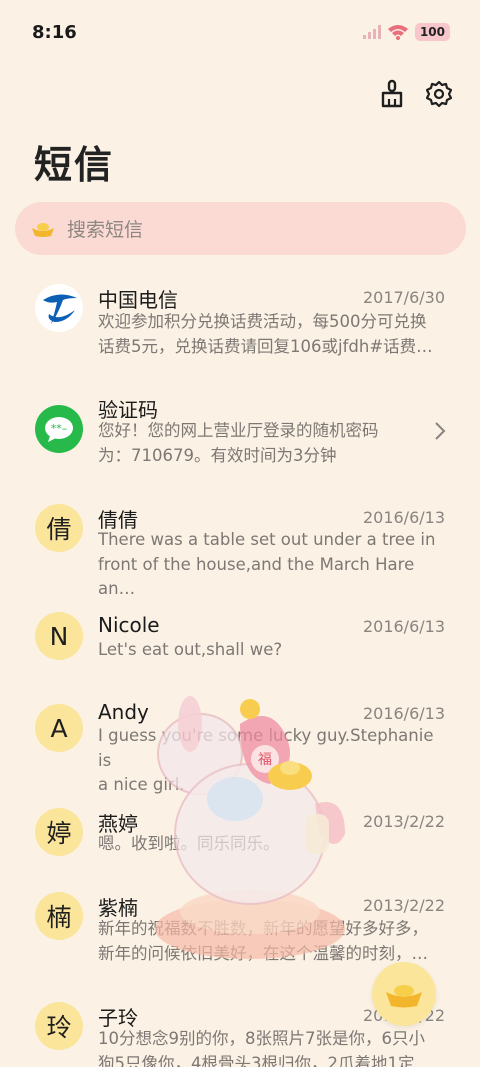 Image resolution: width=480 pixels, height=1067 pixels. I want to click on top-actions, so click(416, 94).